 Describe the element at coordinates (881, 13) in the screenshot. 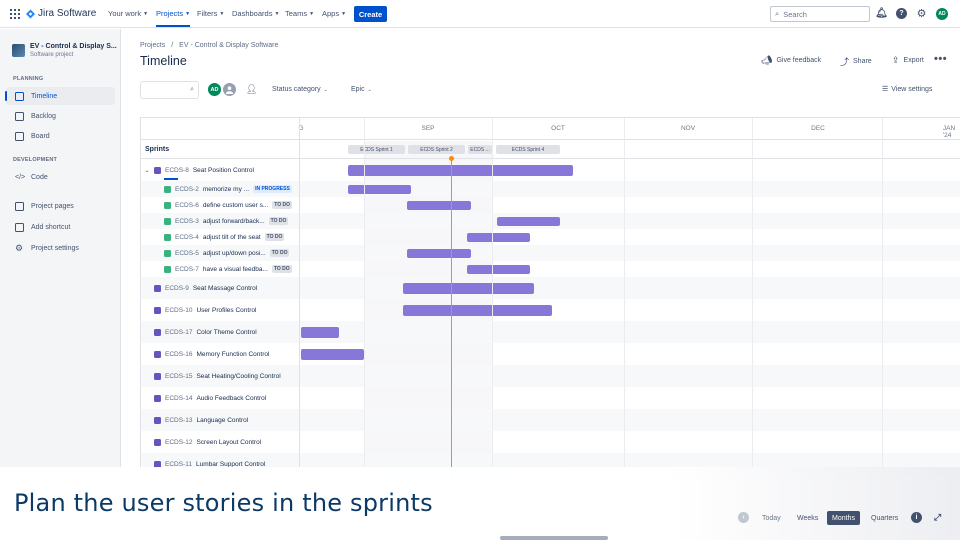

I see `notifications-icon: 🔔︎` at that location.